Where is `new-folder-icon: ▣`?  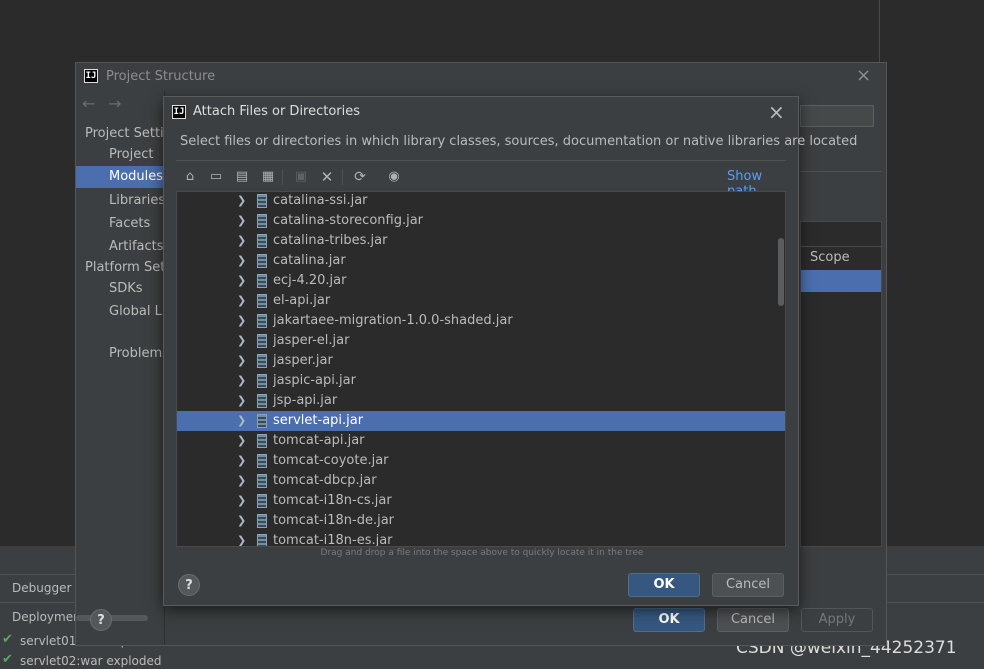 new-folder-icon: ▣ is located at coordinates (301, 177).